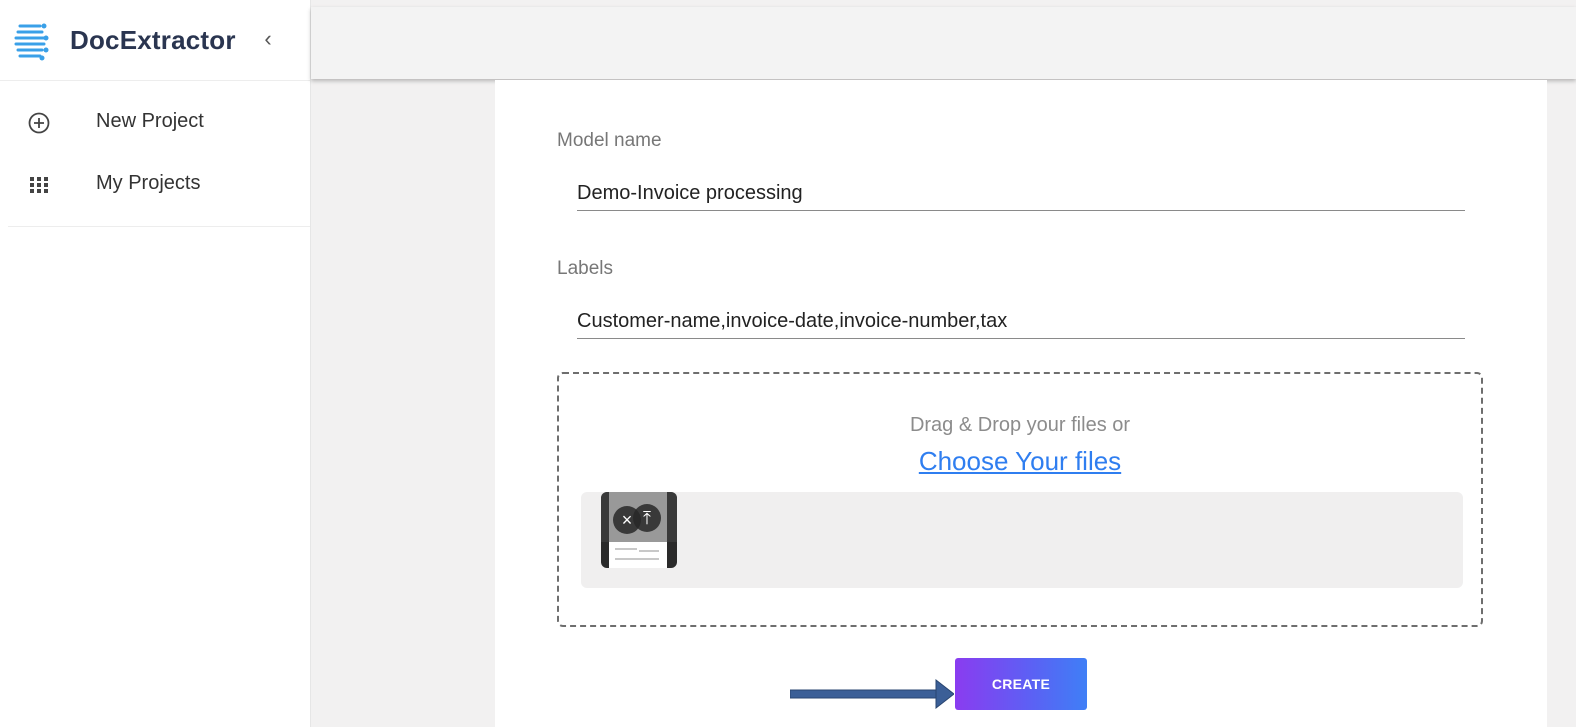 The width and height of the screenshot is (1576, 727). I want to click on plus-circle-icon, so click(39, 123).